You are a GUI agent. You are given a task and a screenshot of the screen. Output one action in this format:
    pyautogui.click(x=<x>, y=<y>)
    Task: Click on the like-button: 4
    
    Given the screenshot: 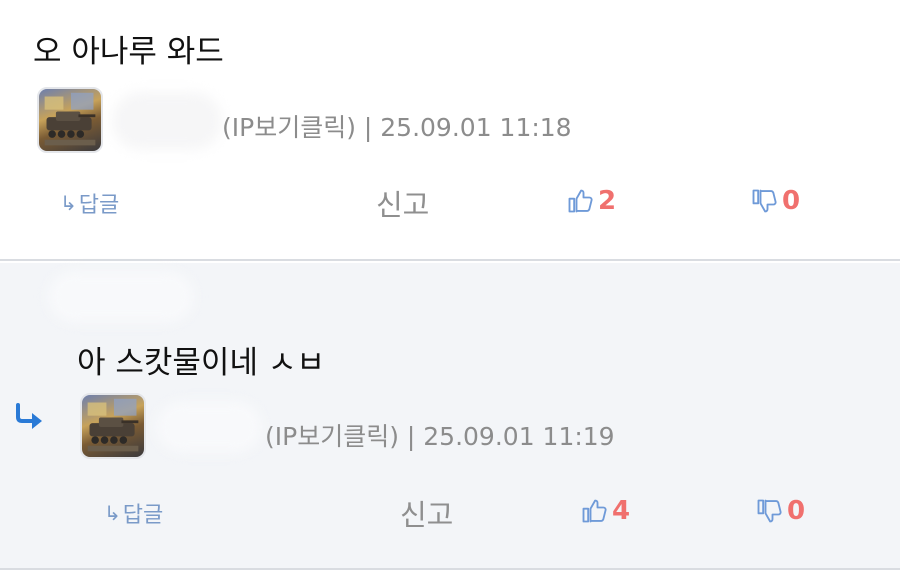 What is the action you would take?
    pyautogui.click(x=605, y=511)
    